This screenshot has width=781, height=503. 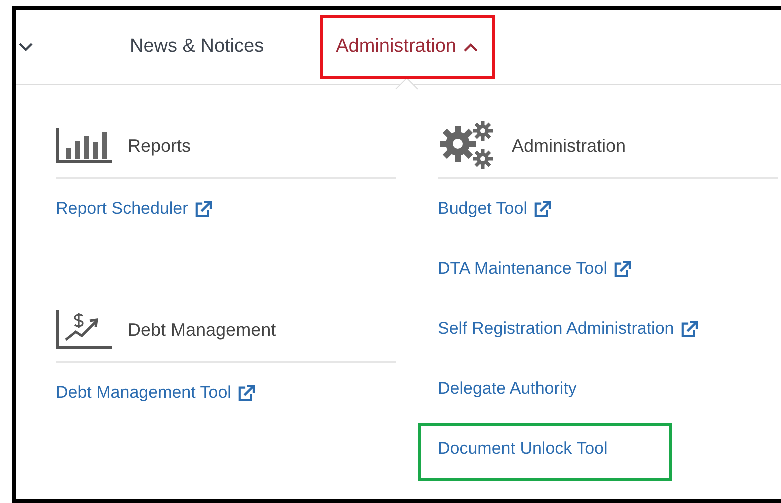 What do you see at coordinates (135, 209) in the screenshot?
I see `menu-link: Report Scheduler` at bounding box center [135, 209].